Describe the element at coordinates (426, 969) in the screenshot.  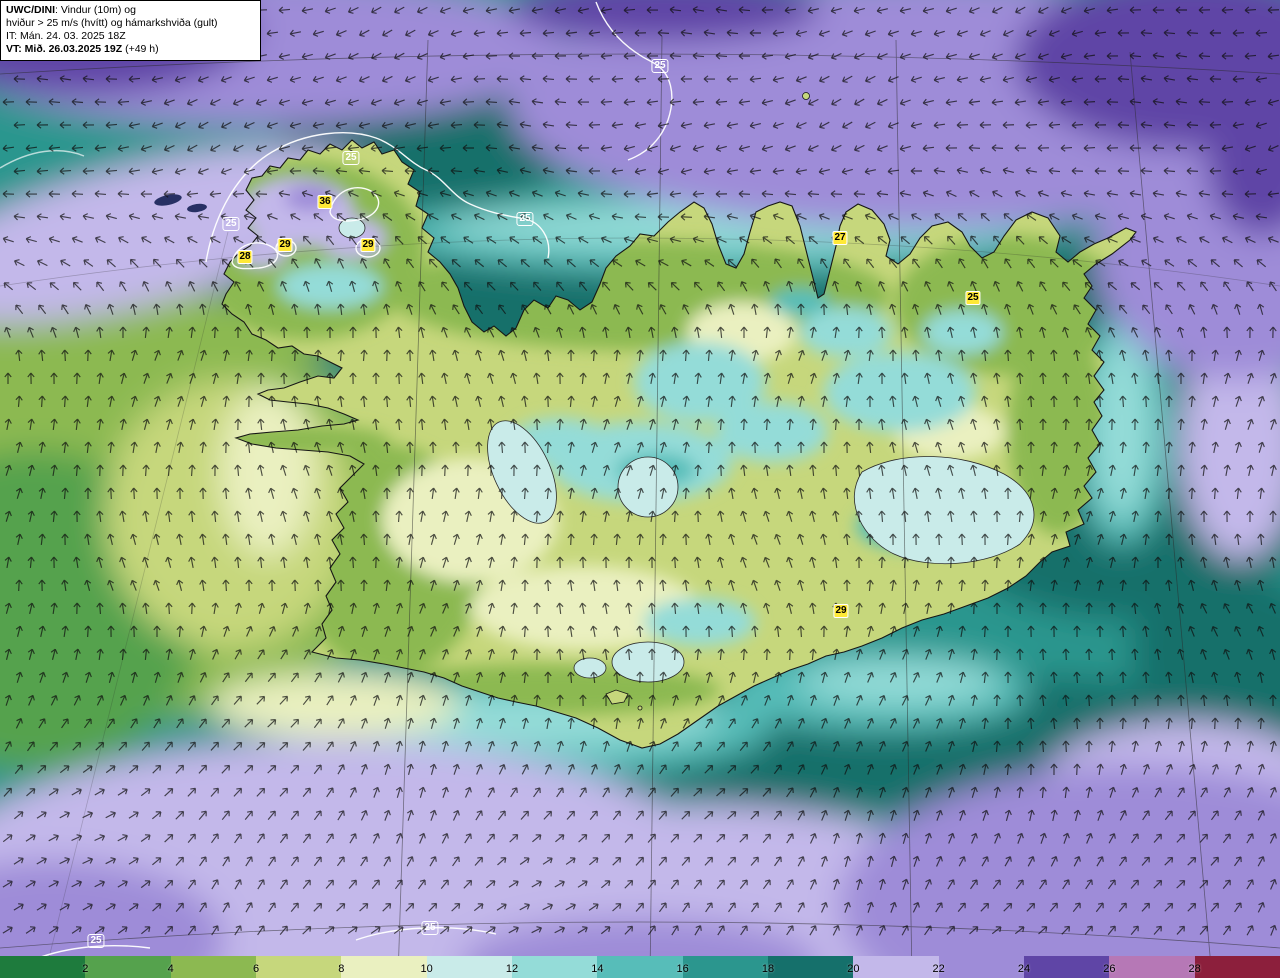
I see `colorbar-tick-label: 10` at that location.